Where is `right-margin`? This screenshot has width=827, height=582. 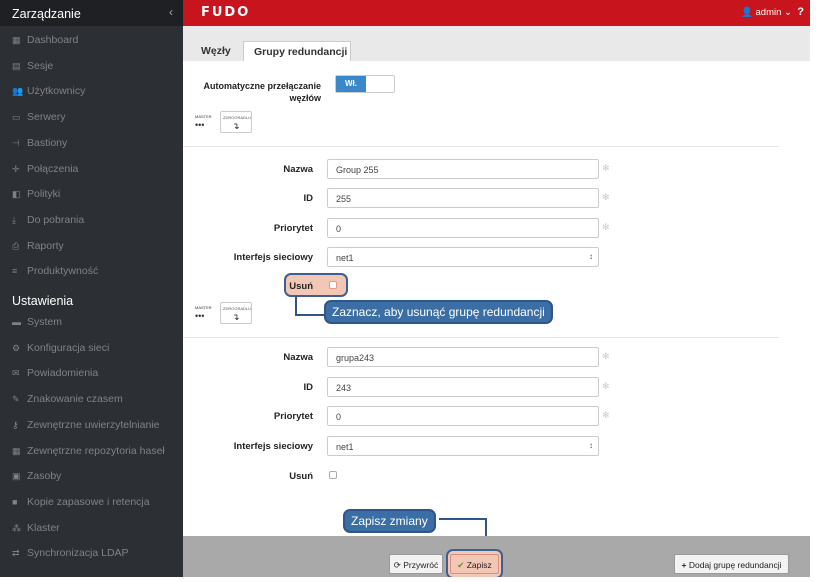
right-margin is located at coordinates (818, 288).